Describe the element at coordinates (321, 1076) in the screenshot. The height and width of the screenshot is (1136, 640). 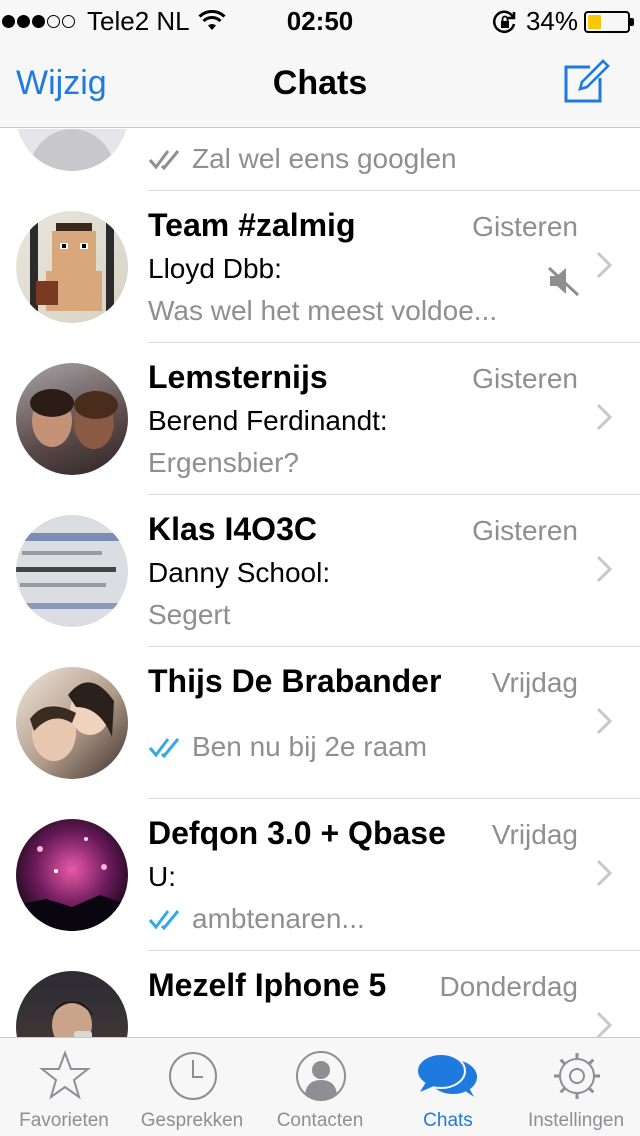
I see `contact-icon` at that location.